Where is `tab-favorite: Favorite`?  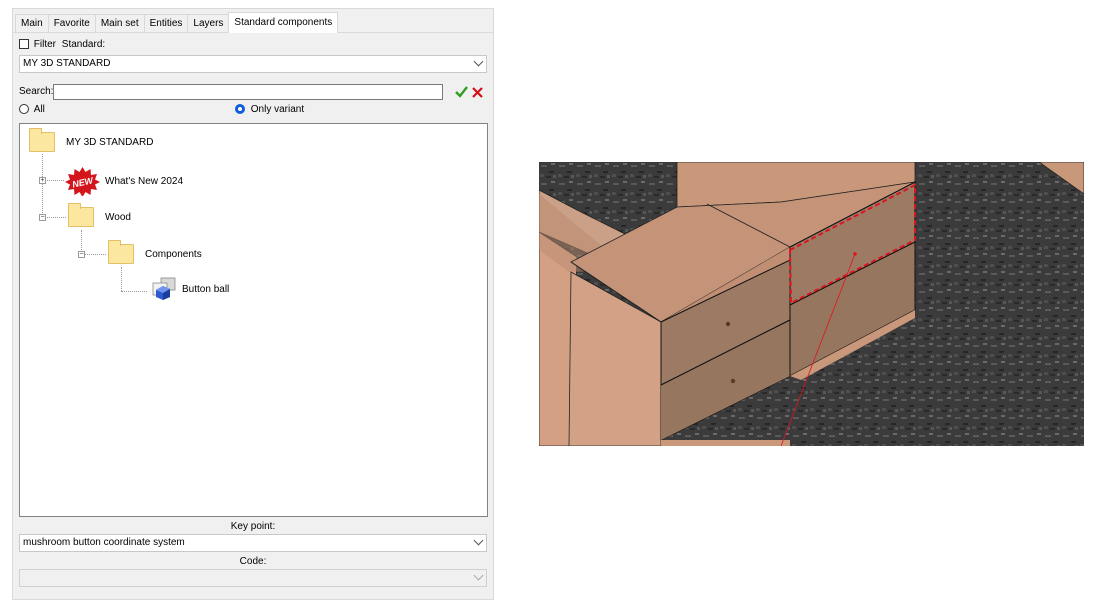 tab-favorite: Favorite is located at coordinates (71, 23).